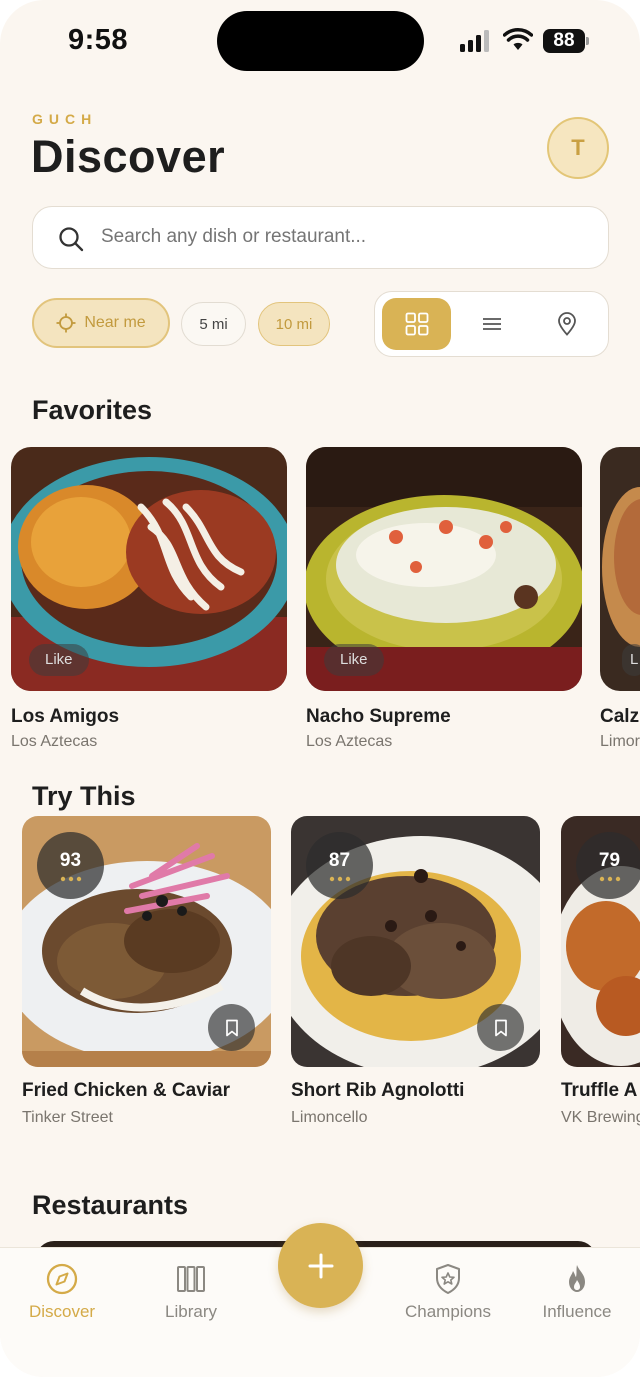 The height and width of the screenshot is (1377, 640). I want to click on score-badge: 93, so click(70, 865).